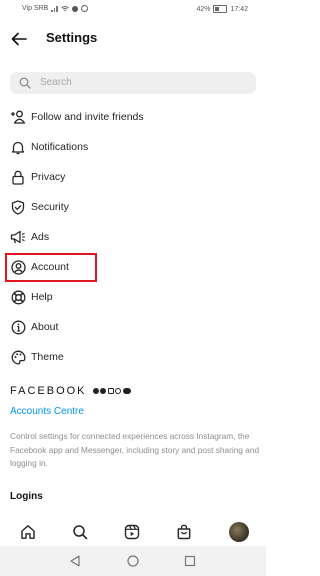 This screenshot has width=320, height=576. I want to click on battery-icon, so click(220, 9).